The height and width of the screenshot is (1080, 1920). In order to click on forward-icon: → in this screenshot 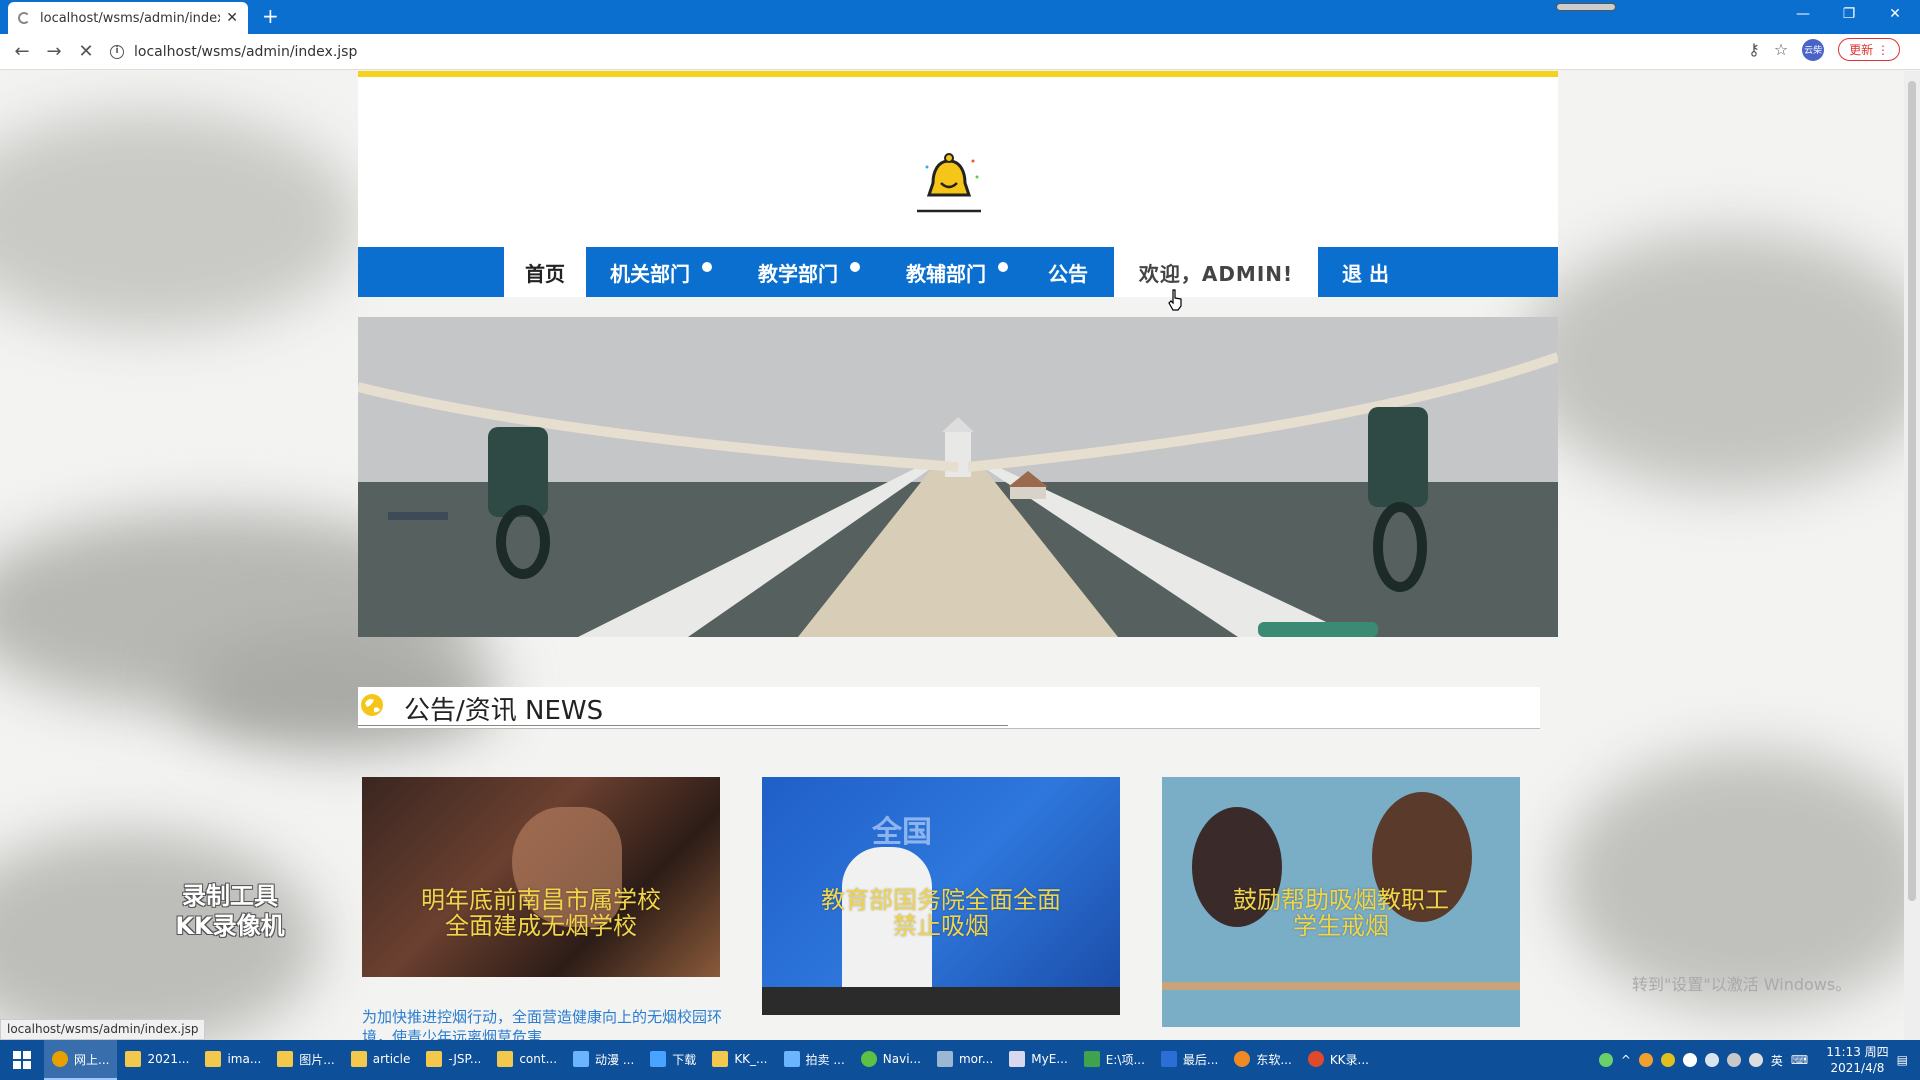, I will do `click(54, 52)`.